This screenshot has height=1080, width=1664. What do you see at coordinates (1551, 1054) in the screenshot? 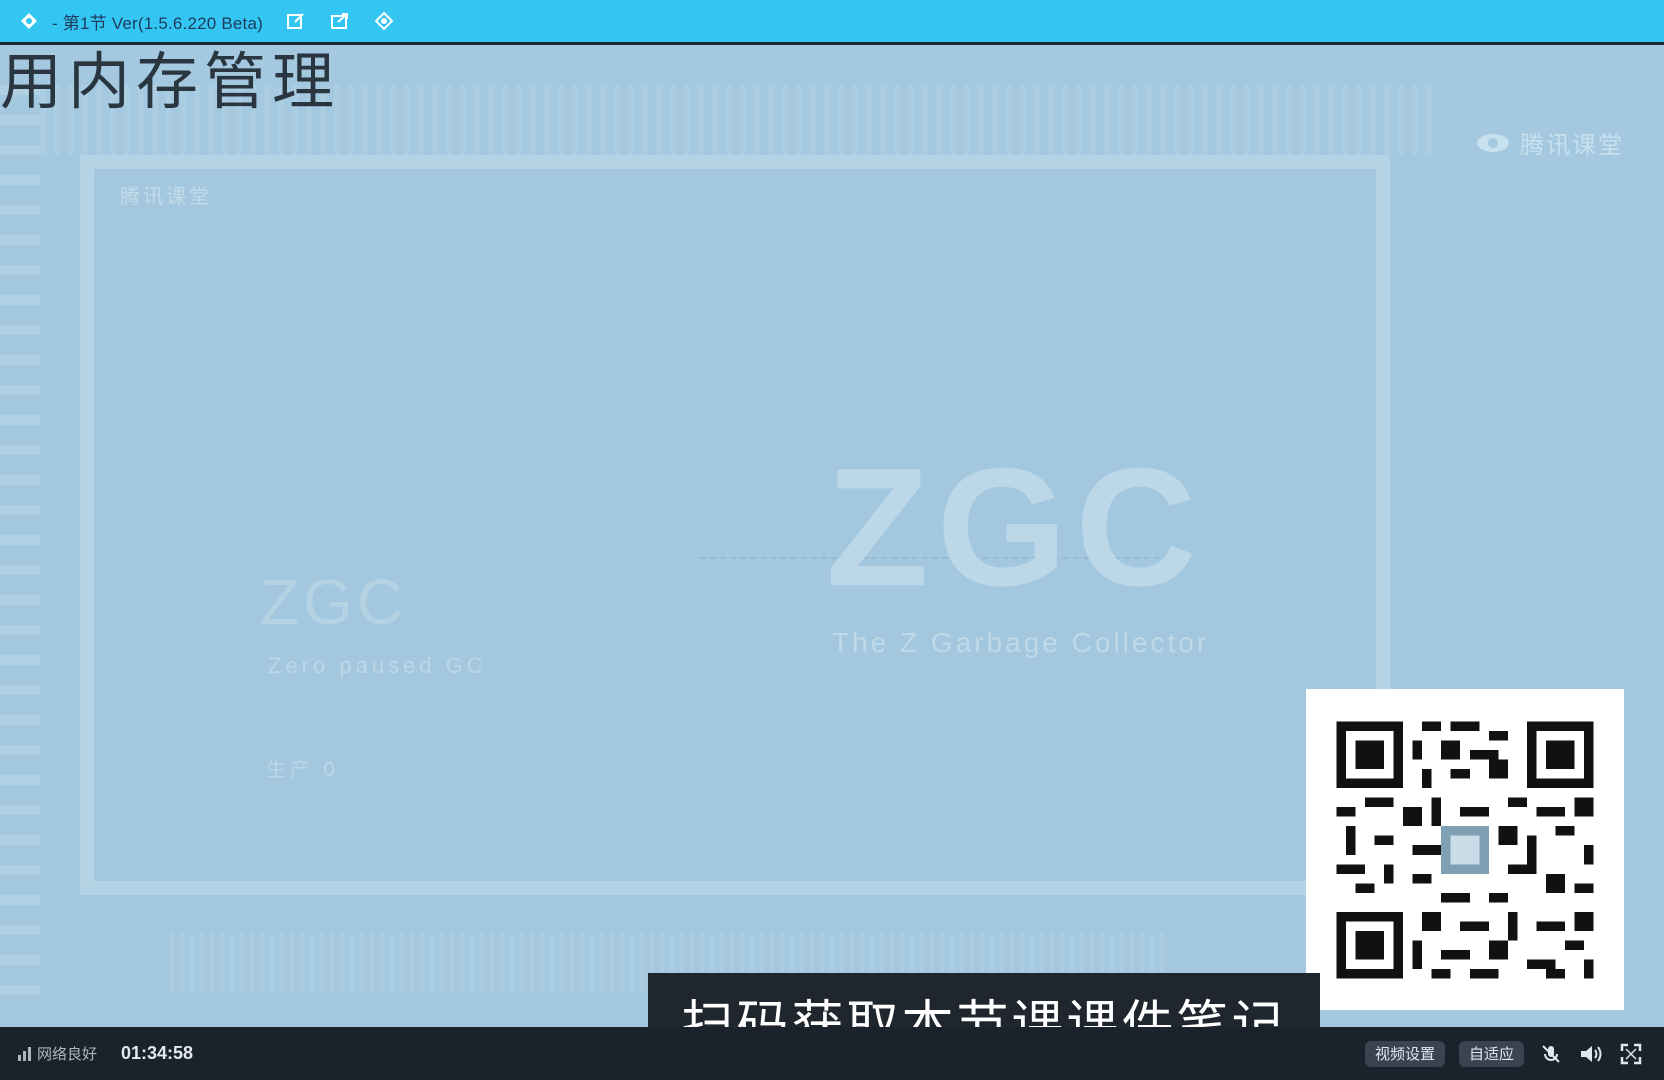
I see `microphone-muted-icon` at bounding box center [1551, 1054].